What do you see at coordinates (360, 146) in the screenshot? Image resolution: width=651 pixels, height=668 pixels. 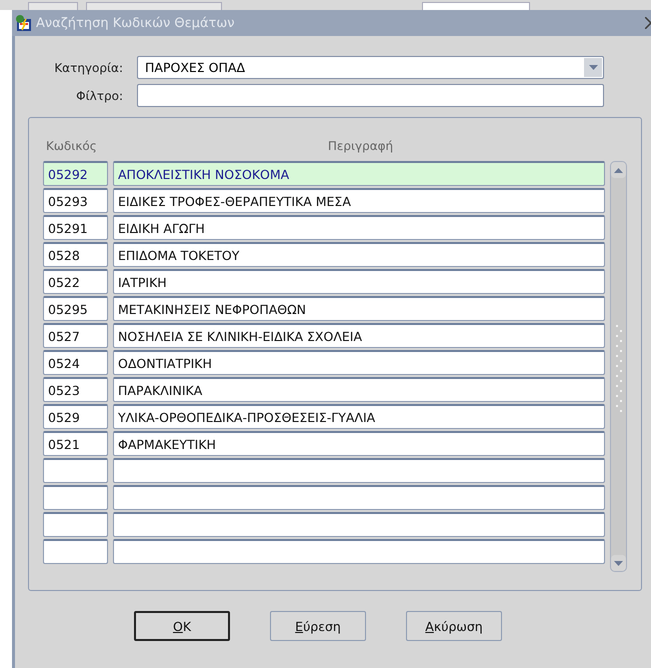 I see `column-header: Περιγραφή` at bounding box center [360, 146].